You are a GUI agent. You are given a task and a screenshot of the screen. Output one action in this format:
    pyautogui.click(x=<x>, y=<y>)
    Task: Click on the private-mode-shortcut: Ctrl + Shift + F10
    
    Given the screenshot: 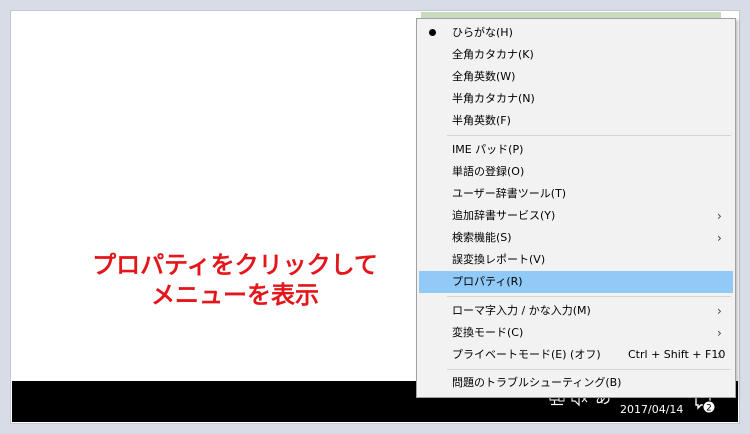 What is the action you would take?
    pyautogui.click(x=677, y=354)
    